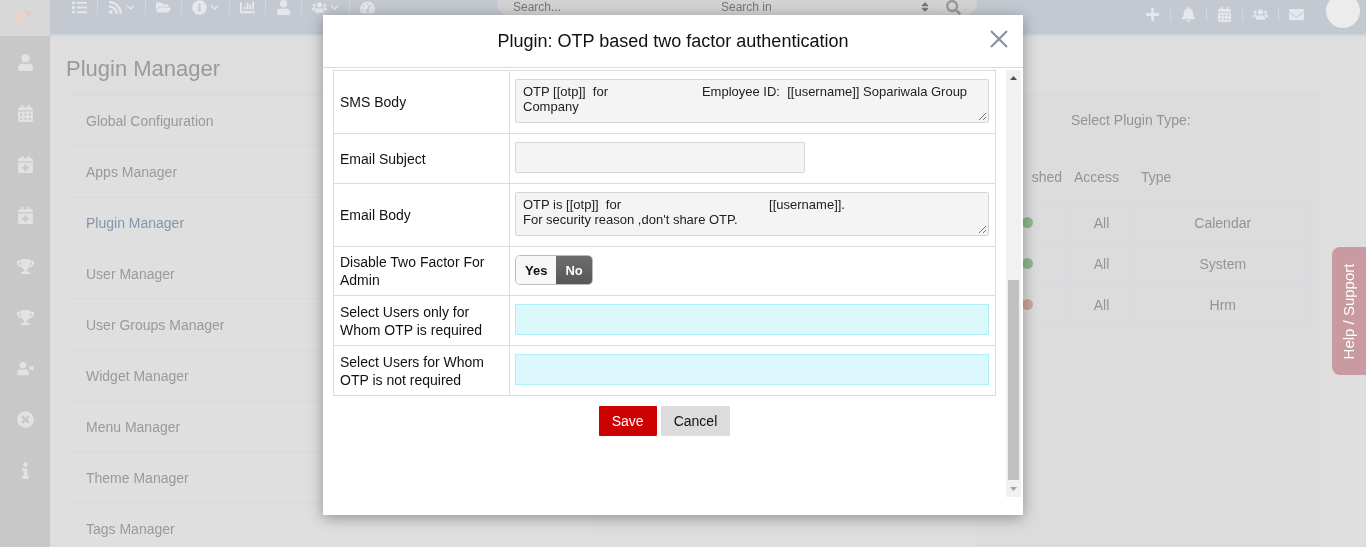 The height and width of the screenshot is (547, 1366). What do you see at coordinates (422, 102) in the screenshot?
I see `field-label: SMS Body` at bounding box center [422, 102].